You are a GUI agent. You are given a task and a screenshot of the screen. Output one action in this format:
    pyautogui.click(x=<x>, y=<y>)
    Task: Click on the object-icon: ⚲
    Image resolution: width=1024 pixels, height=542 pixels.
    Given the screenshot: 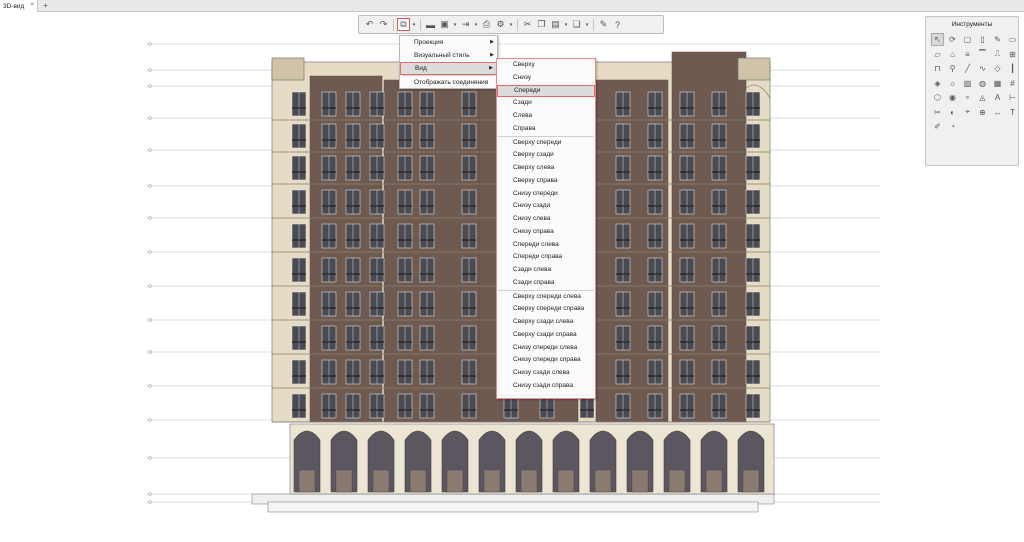 What is the action you would take?
    pyautogui.click(x=952, y=68)
    